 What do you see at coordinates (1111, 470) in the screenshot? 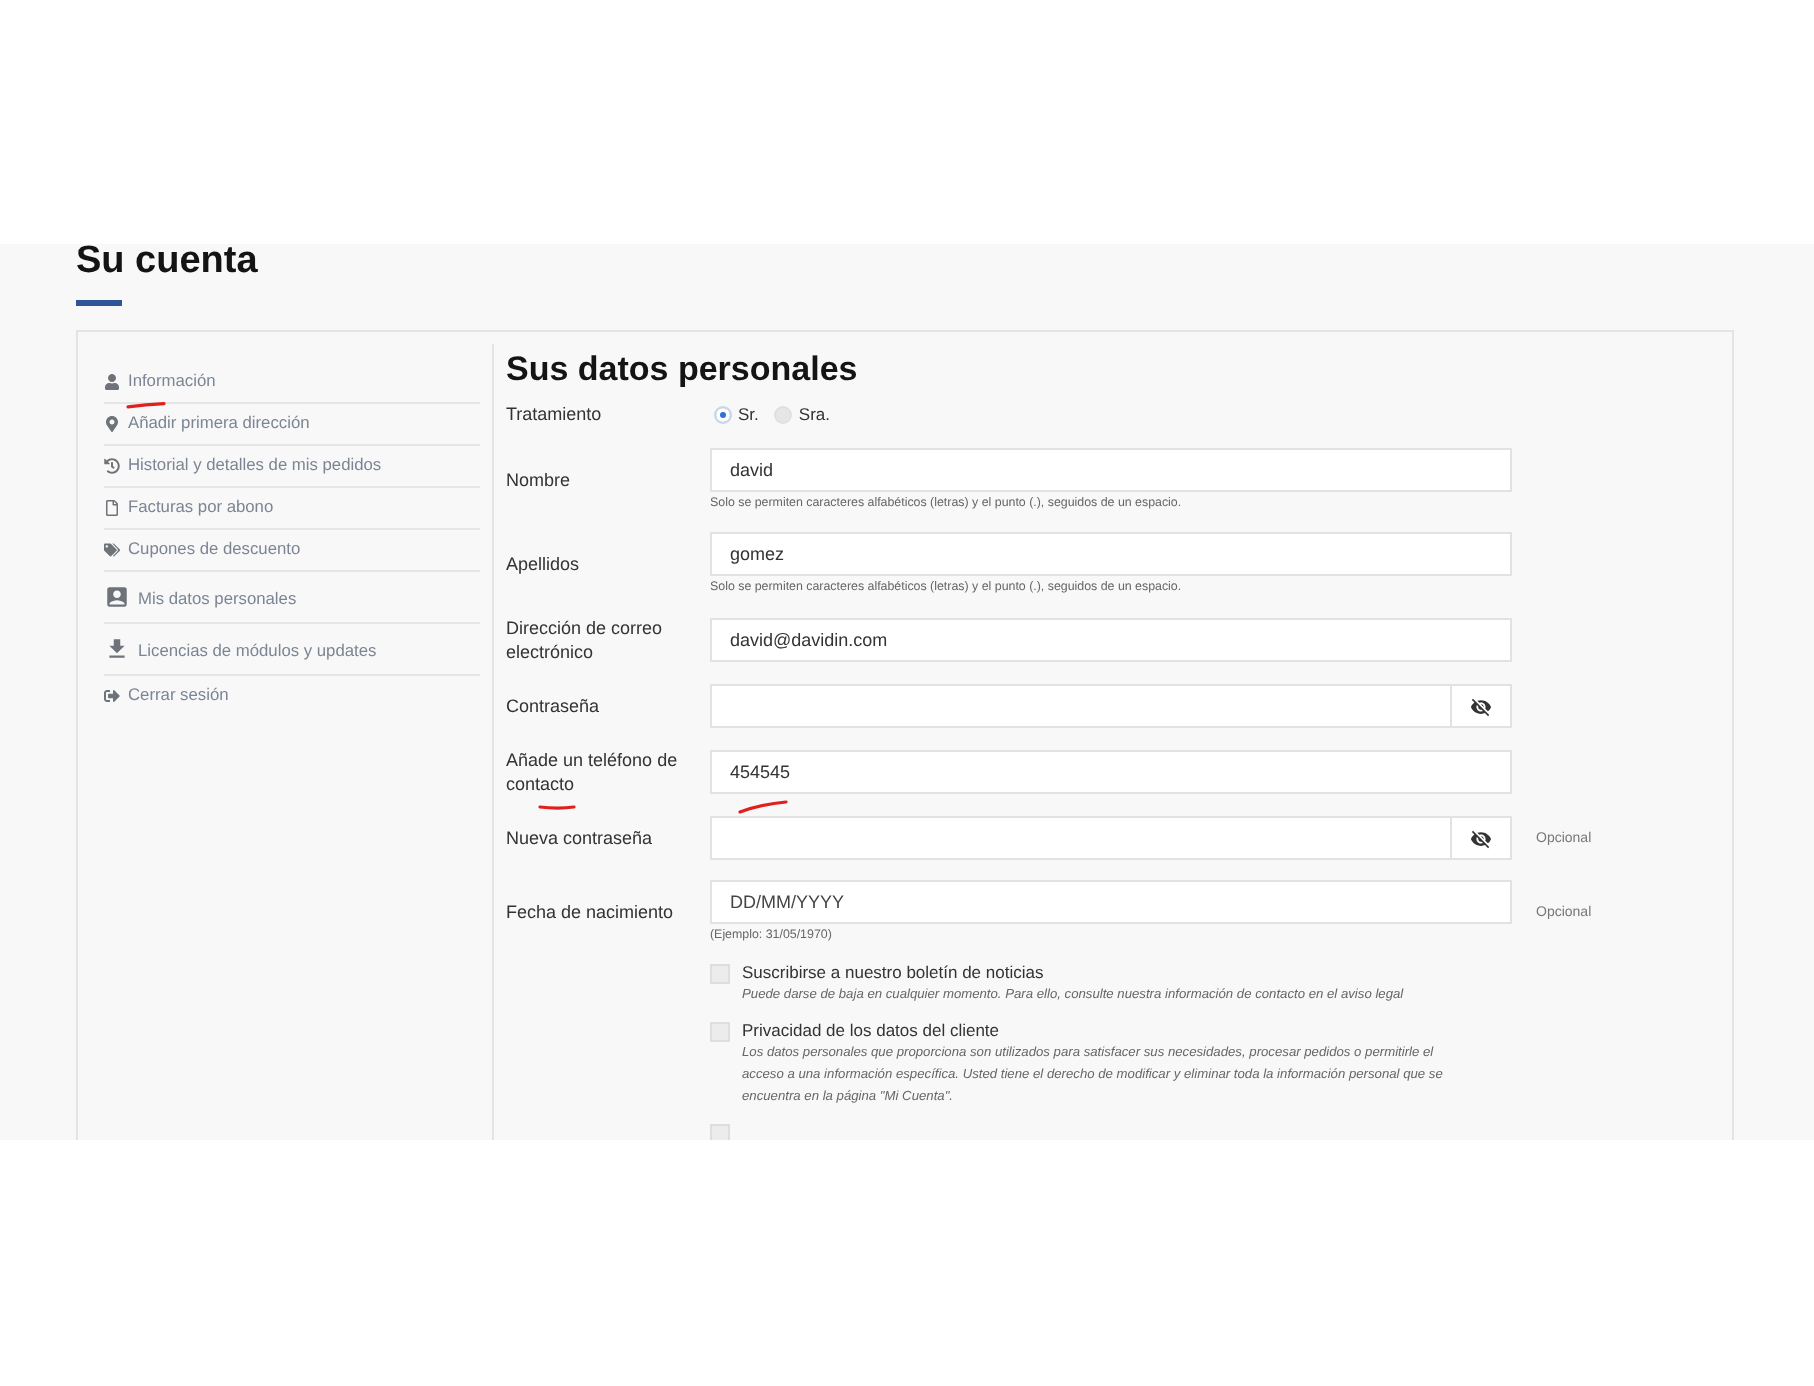
I see `text-field: david` at bounding box center [1111, 470].